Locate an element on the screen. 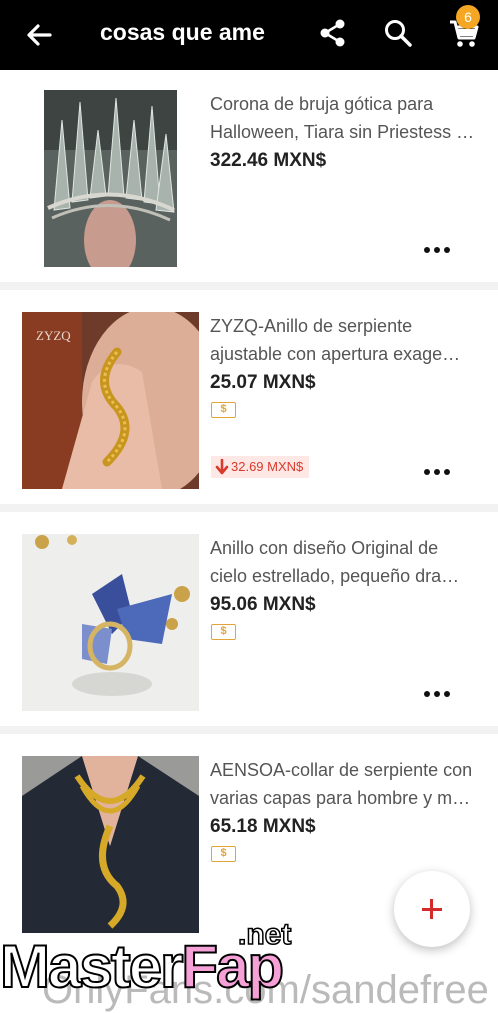 The image size is (498, 1013). product-name-line1: ZYZQ-Anillo de serpiente is located at coordinates (311, 326).